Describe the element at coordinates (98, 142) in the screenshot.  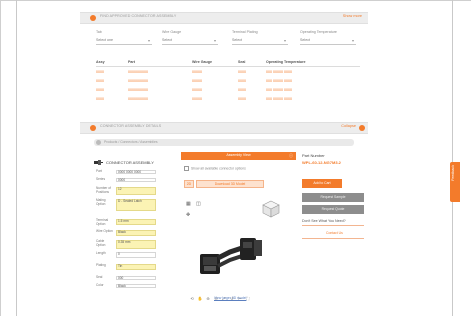
I see `home-icon` at that location.